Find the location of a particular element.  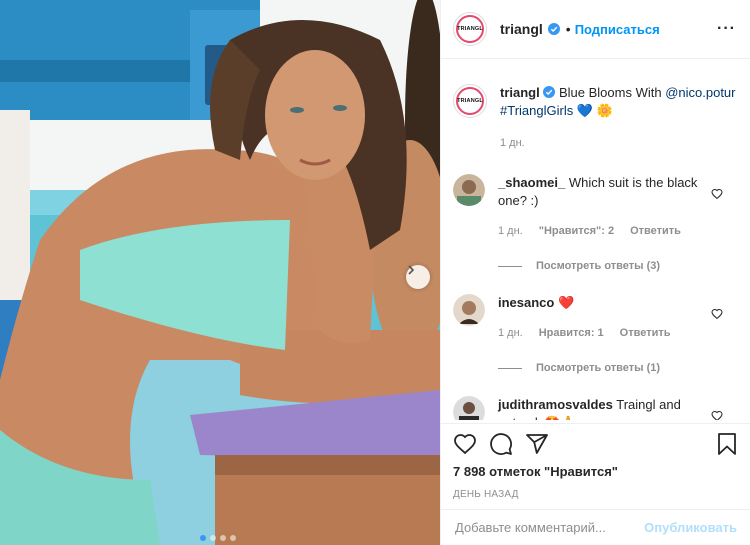

comment-username: judithramosvaldes is located at coordinates (555, 404).